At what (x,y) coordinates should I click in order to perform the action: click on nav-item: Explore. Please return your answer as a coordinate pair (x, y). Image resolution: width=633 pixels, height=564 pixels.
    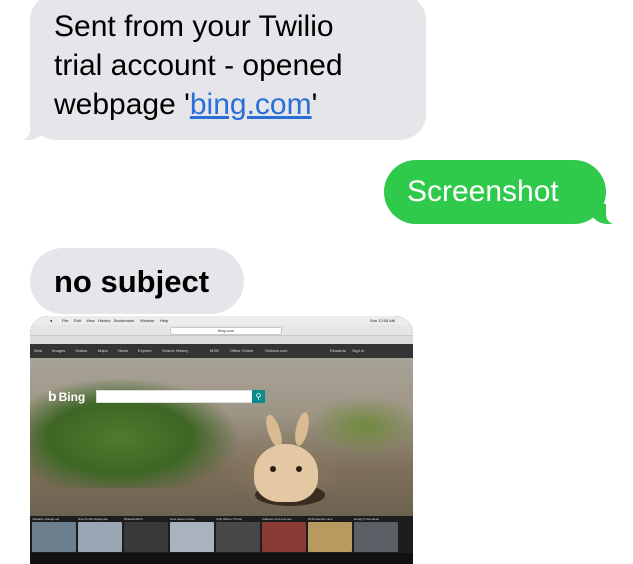
    Looking at the image, I should click on (145, 350).